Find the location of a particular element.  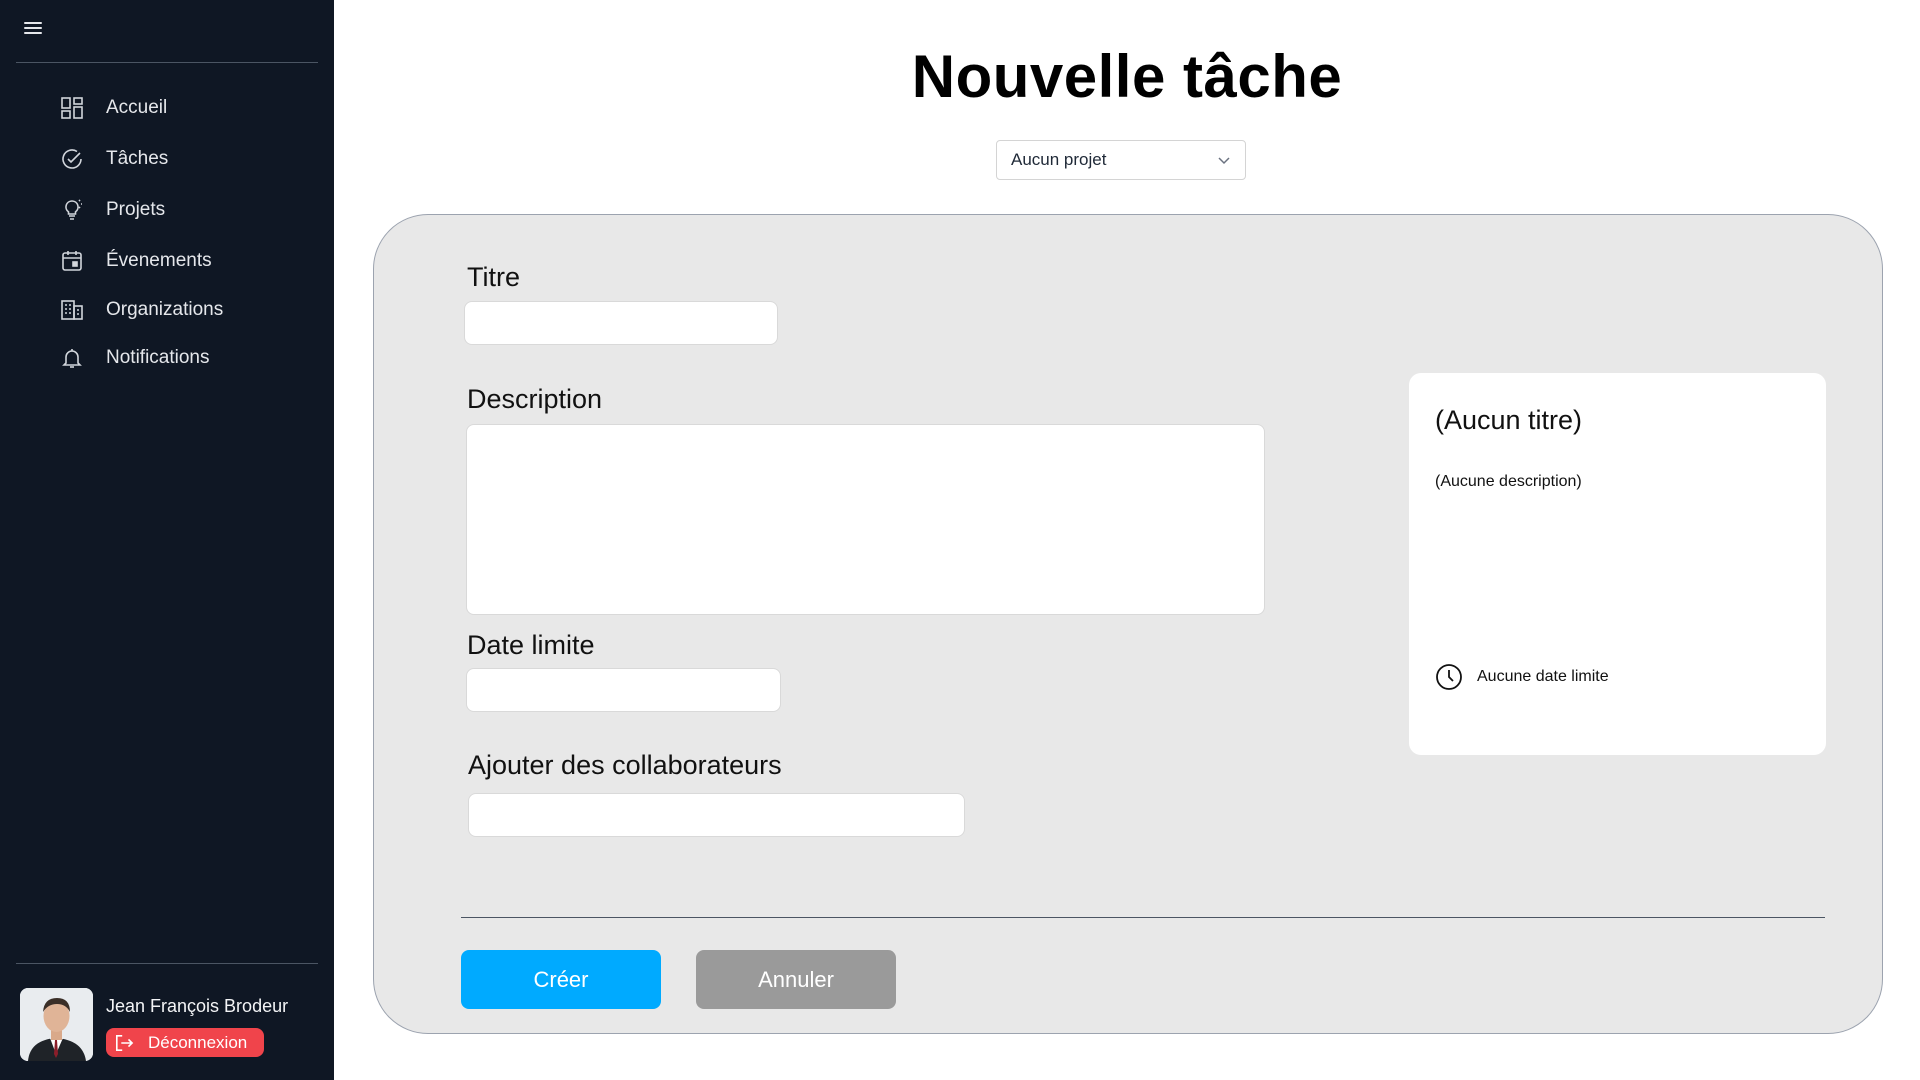

preview-deadline: Aucune date limite is located at coordinates (1522, 677).